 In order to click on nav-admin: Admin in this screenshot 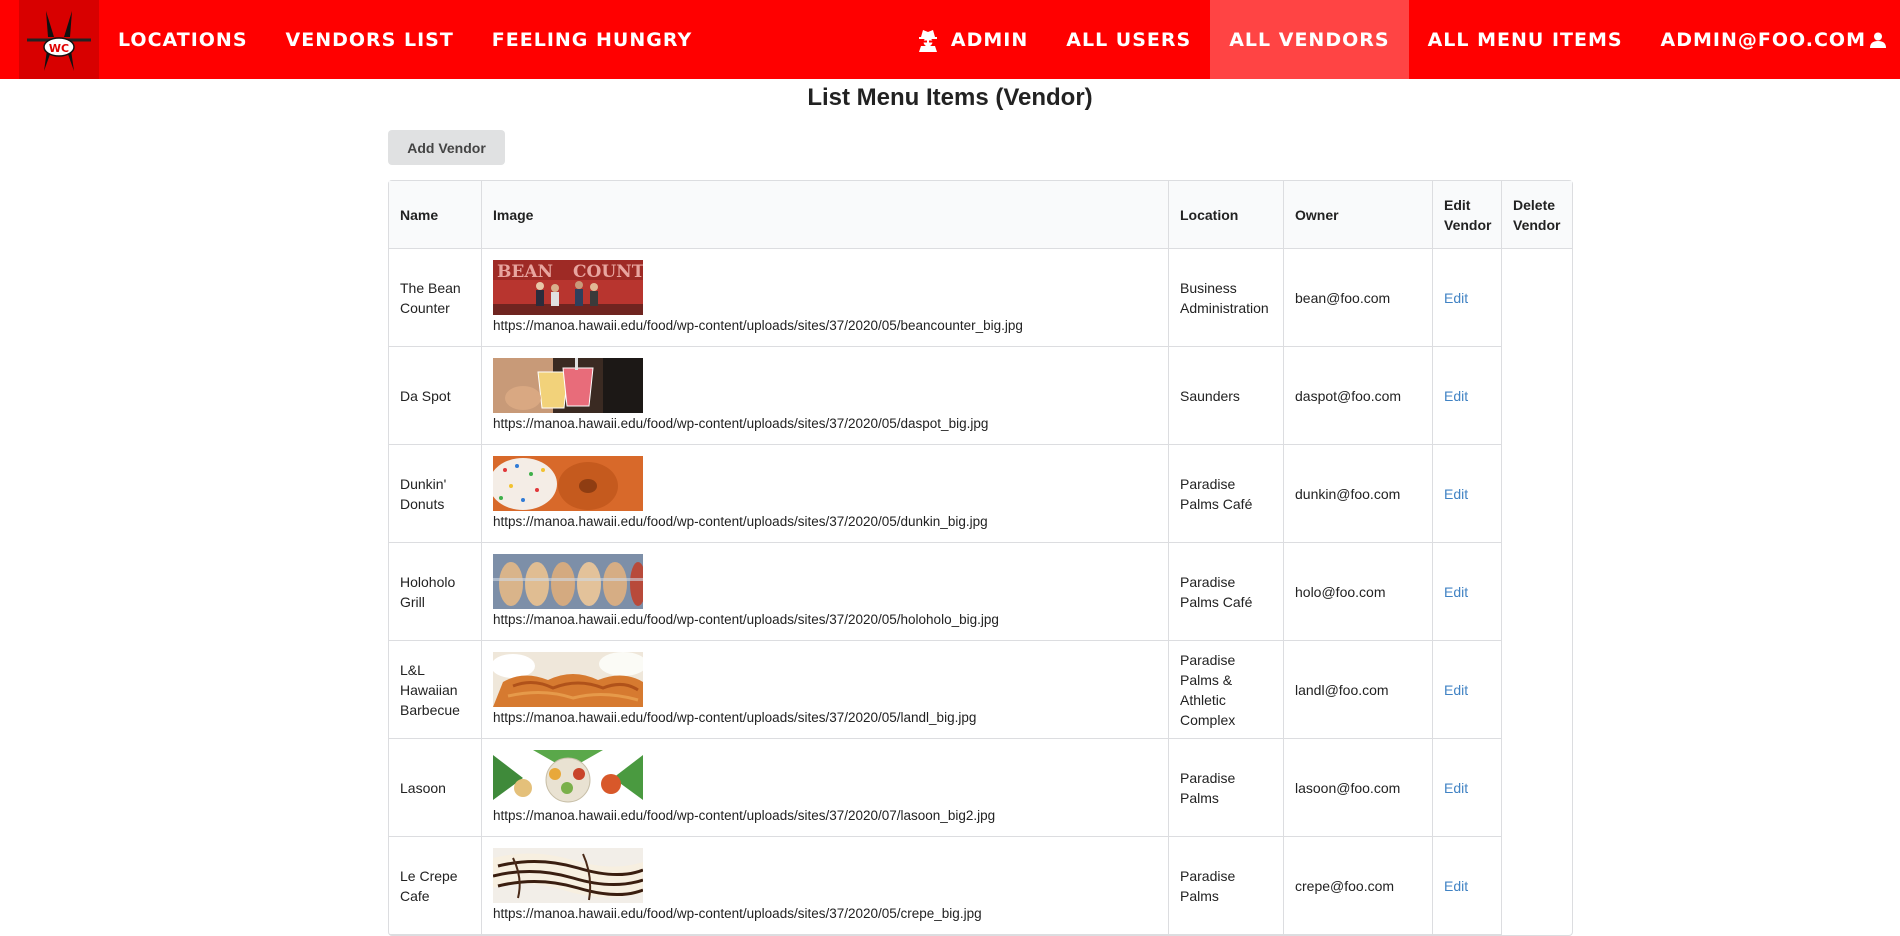, I will do `click(972, 39)`.